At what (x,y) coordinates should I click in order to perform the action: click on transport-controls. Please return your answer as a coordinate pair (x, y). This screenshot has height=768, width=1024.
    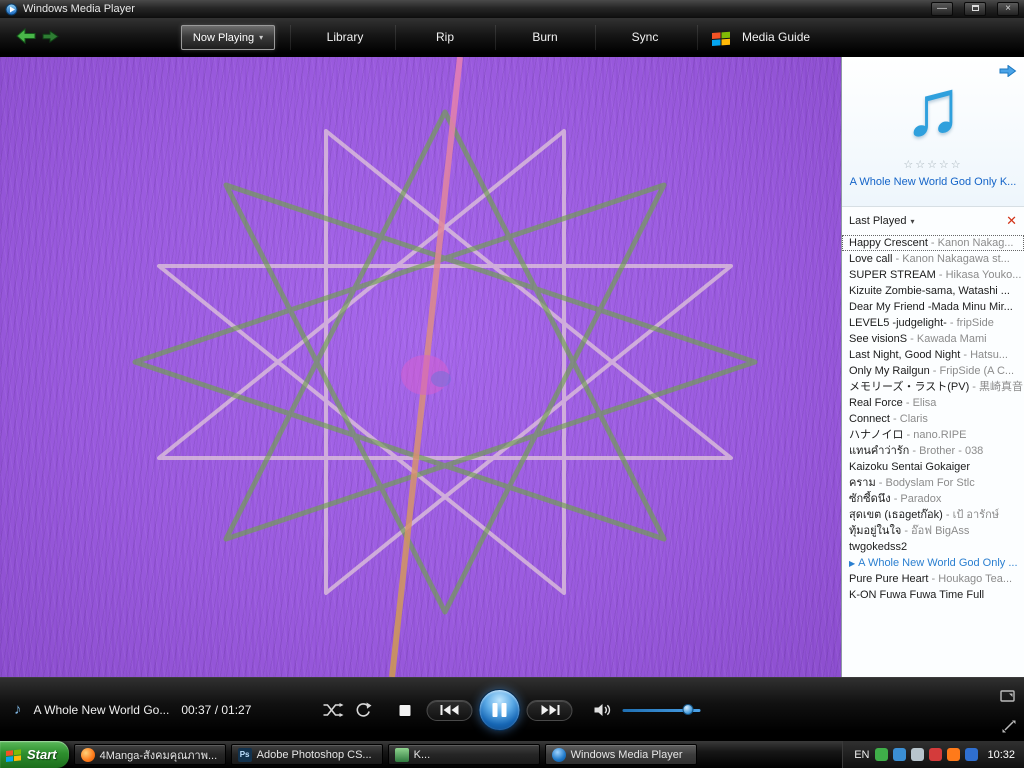
    Looking at the image, I should click on (512, 710).